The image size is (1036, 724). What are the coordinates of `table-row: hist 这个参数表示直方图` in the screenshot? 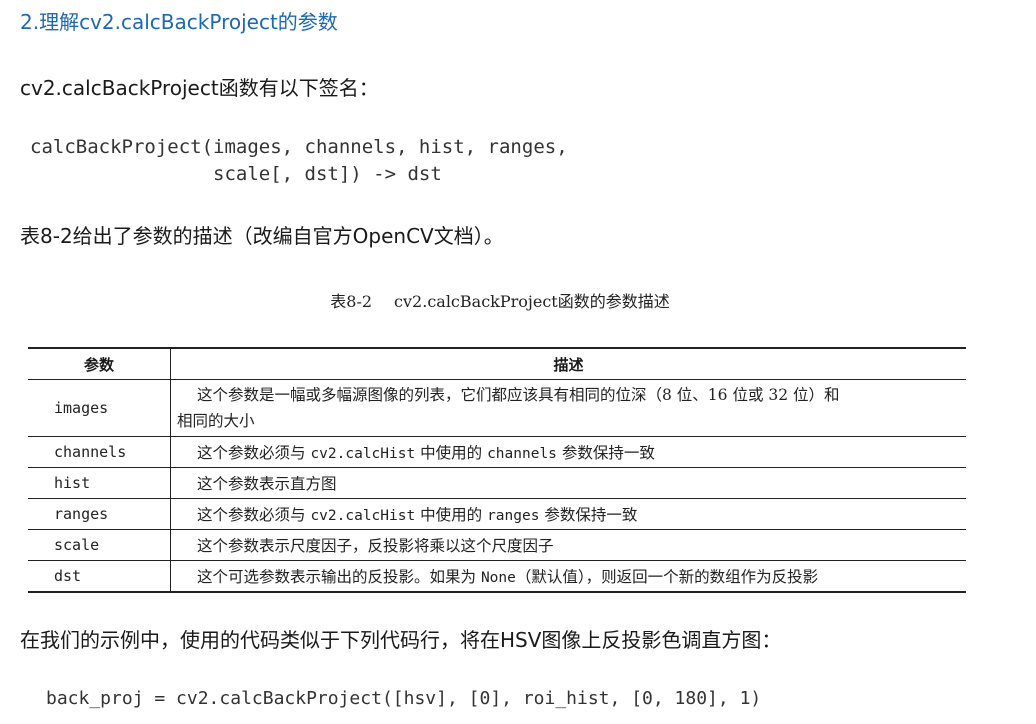 It's located at (497, 483).